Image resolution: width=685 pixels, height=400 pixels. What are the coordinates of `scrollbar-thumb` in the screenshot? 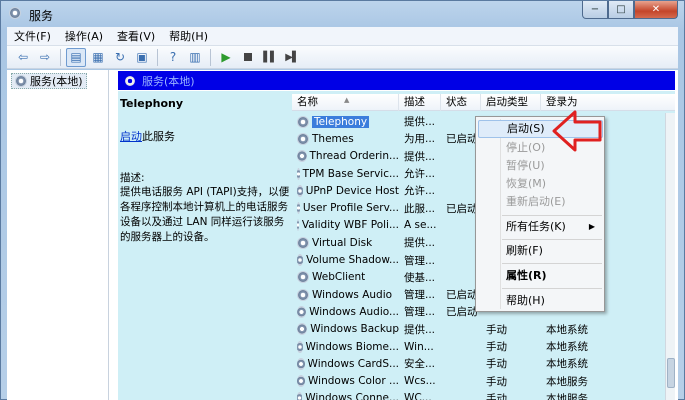 It's located at (671, 373).